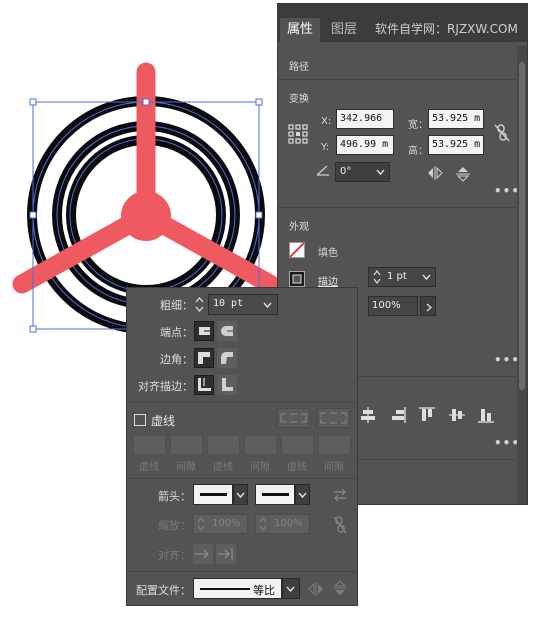  What do you see at coordinates (146, 216) in the screenshot?
I see `propeller-hub` at bounding box center [146, 216].